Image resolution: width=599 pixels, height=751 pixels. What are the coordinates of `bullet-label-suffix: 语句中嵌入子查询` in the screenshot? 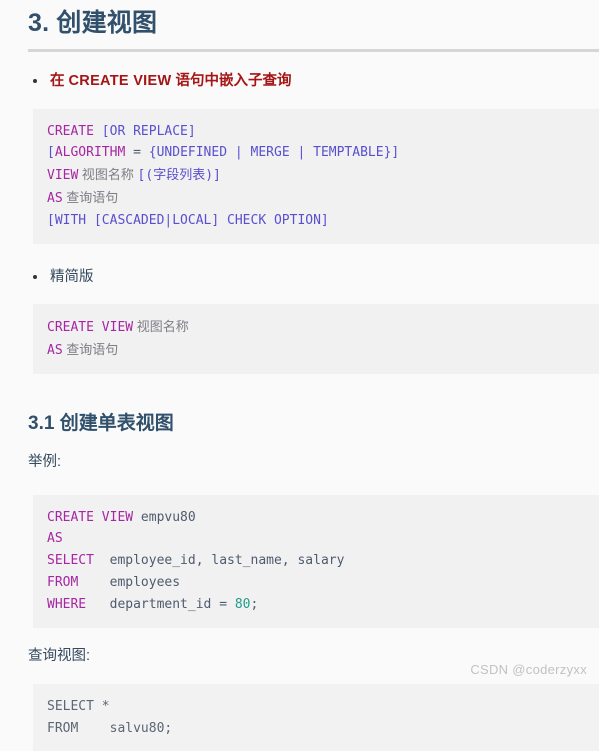 It's located at (231, 81).